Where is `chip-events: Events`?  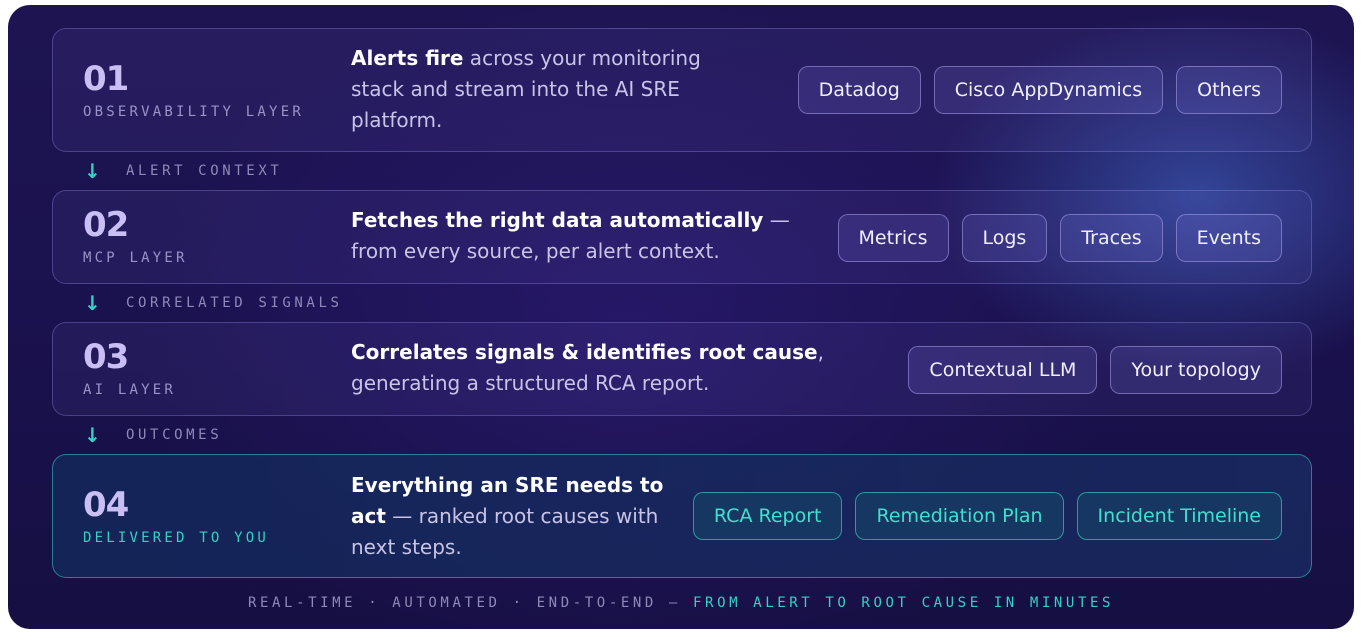 chip-events: Events is located at coordinates (1228, 238).